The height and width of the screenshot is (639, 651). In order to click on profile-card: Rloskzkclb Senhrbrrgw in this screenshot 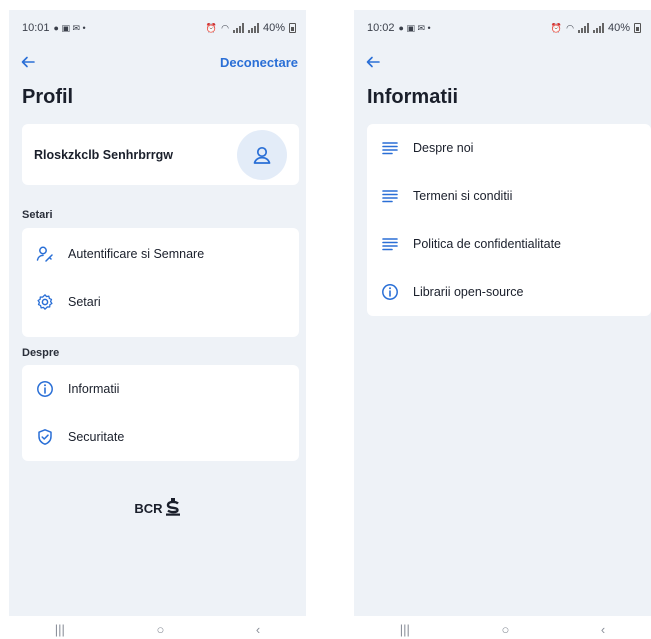, I will do `click(160, 154)`.